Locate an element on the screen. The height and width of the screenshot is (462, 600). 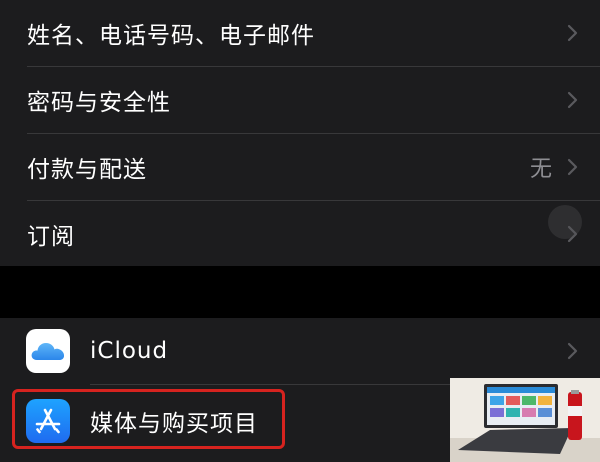
row-value: 无 is located at coordinates (540, 169).